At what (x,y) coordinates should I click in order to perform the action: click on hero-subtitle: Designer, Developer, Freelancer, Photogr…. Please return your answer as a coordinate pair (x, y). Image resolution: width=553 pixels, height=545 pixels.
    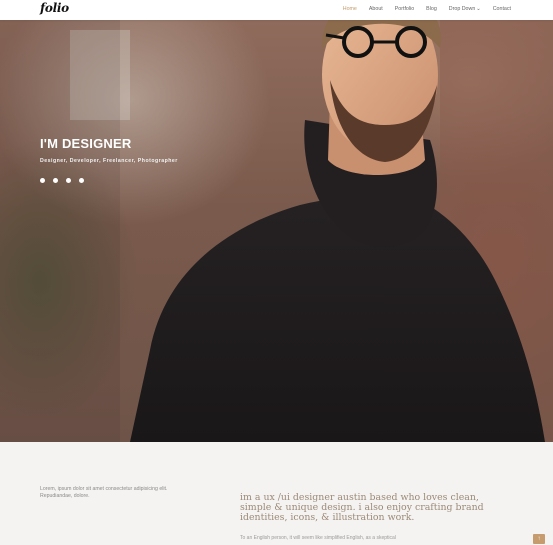
    Looking at the image, I should click on (109, 161).